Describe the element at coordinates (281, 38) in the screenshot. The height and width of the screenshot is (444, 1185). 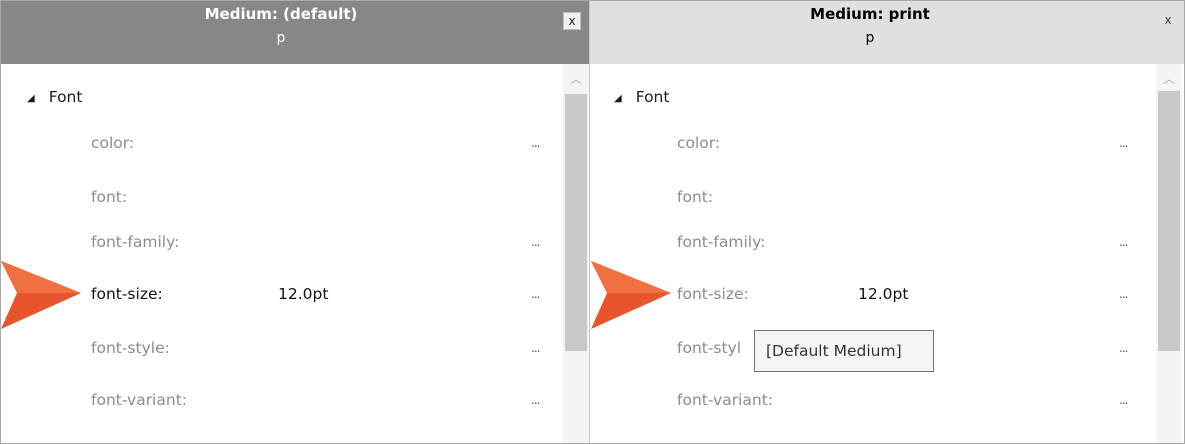
I see `left-pane-selector: p` at that location.